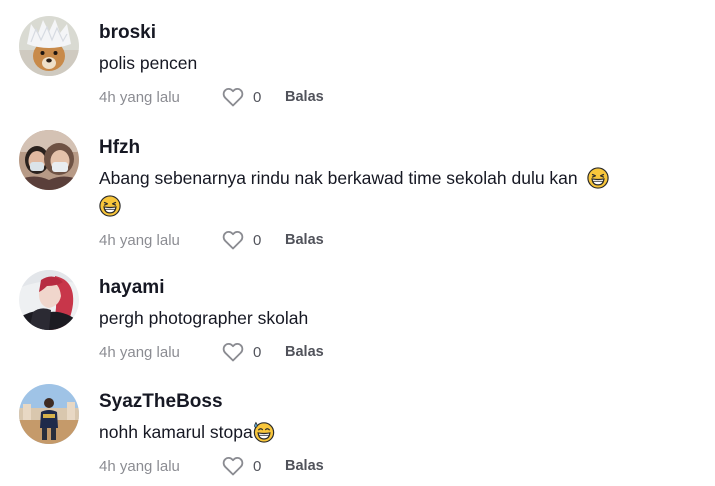  I want to click on comment-text: pergh photographer skolah, so click(399, 318).